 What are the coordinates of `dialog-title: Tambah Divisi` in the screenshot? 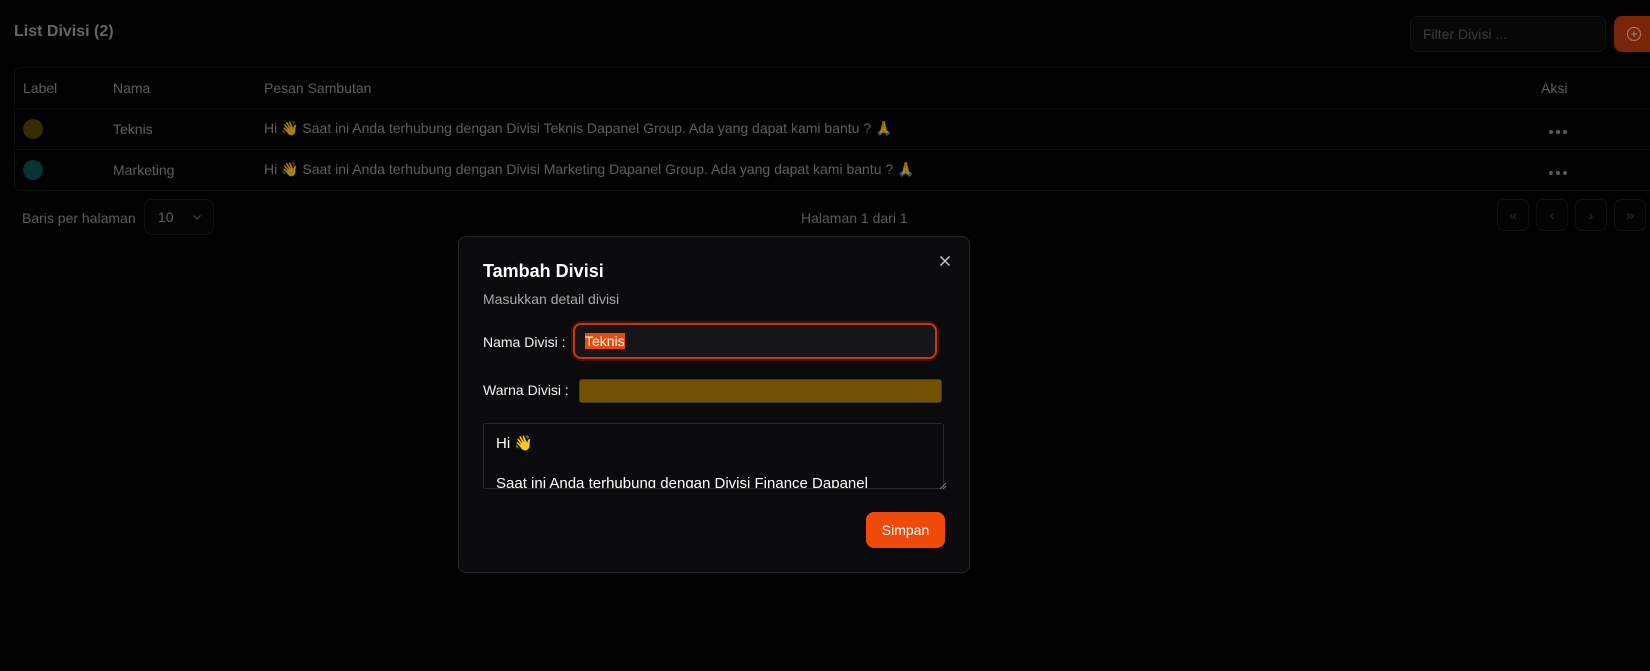 It's located at (543, 271).